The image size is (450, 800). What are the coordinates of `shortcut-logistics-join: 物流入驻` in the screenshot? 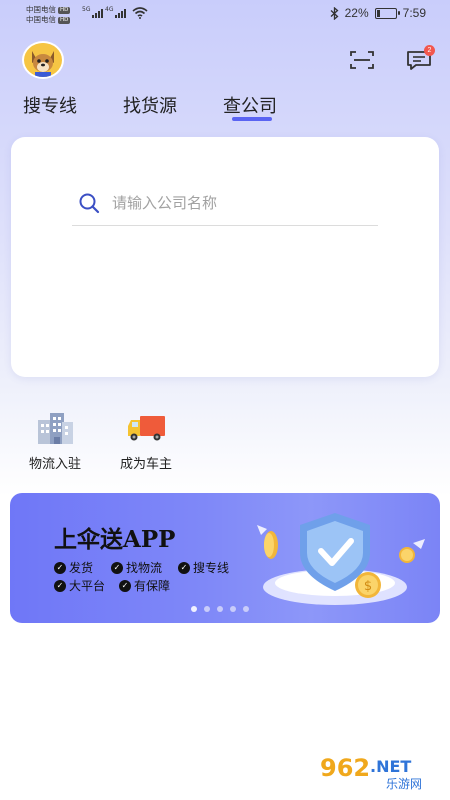 It's located at (55, 441).